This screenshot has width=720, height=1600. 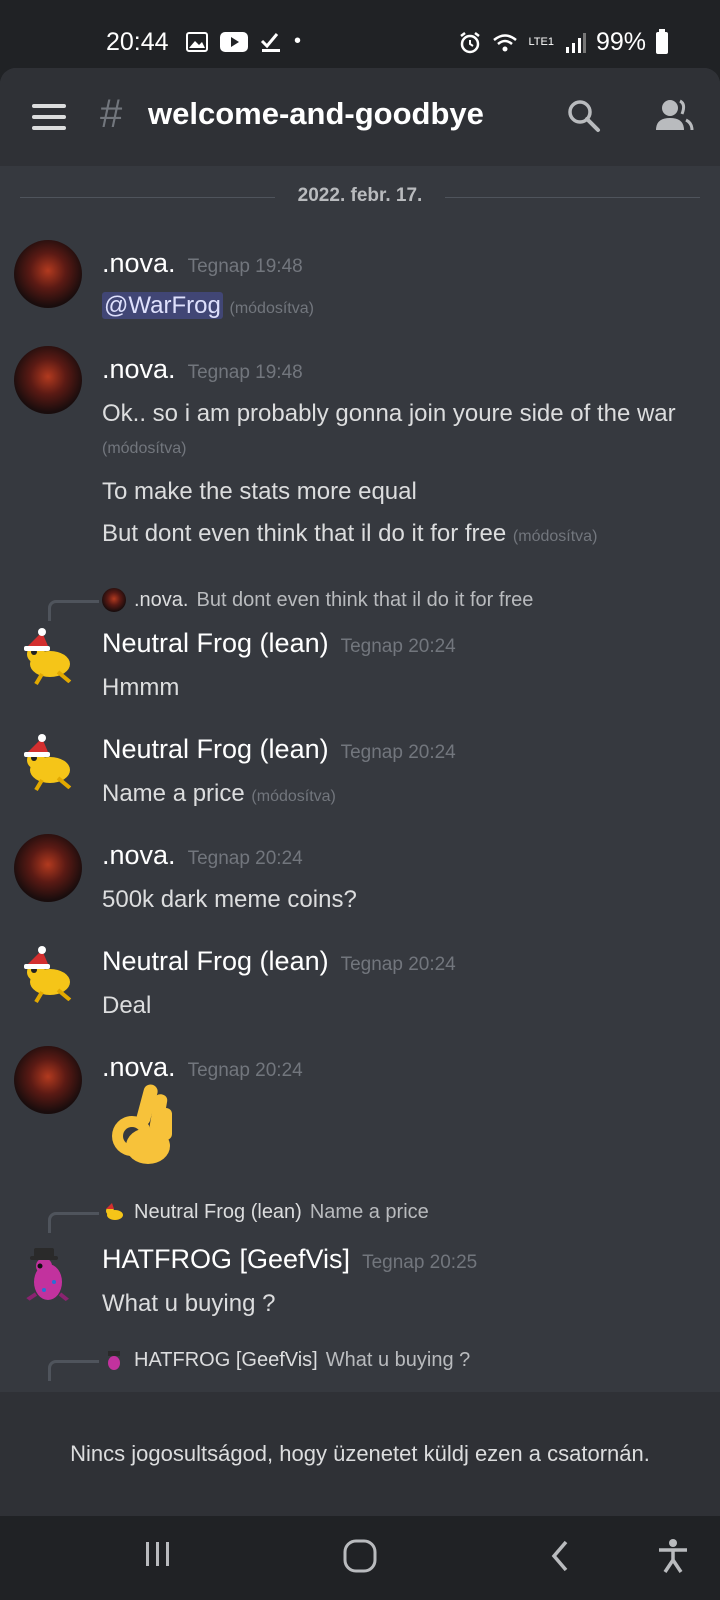 What do you see at coordinates (229, 899) in the screenshot?
I see `message-content: 500k dark meme coins?` at bounding box center [229, 899].